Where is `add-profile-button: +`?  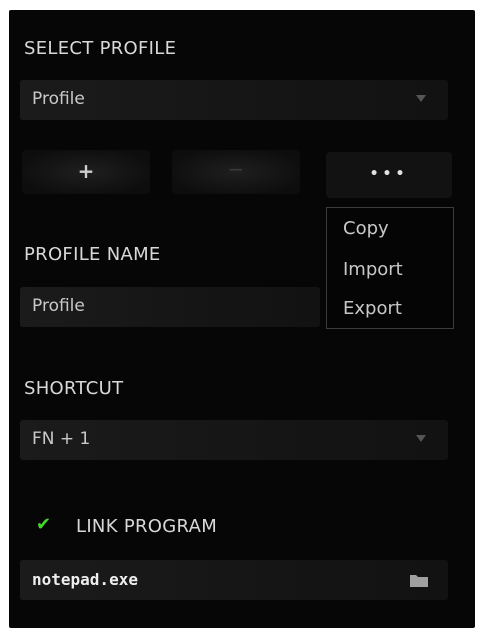
add-profile-button: + is located at coordinates (86, 172).